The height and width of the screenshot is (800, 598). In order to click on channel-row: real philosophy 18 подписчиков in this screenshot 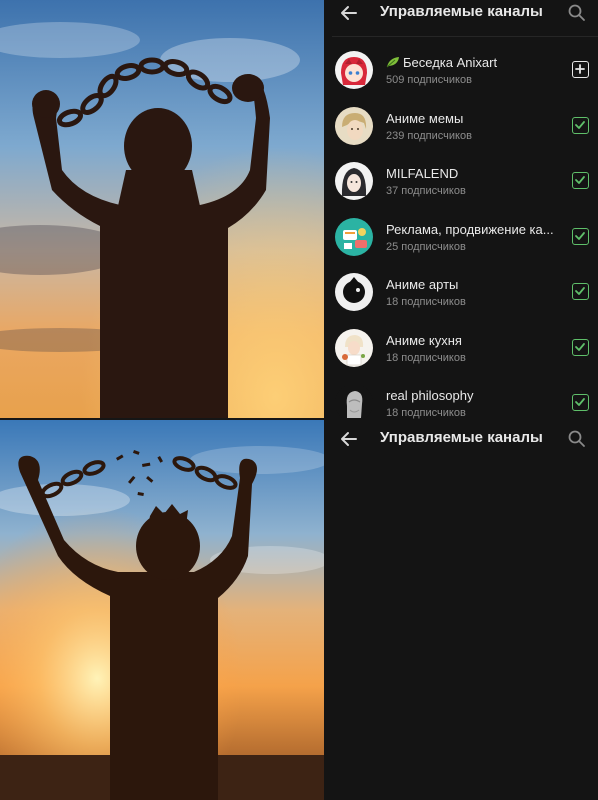, I will do `click(461, 399)`.